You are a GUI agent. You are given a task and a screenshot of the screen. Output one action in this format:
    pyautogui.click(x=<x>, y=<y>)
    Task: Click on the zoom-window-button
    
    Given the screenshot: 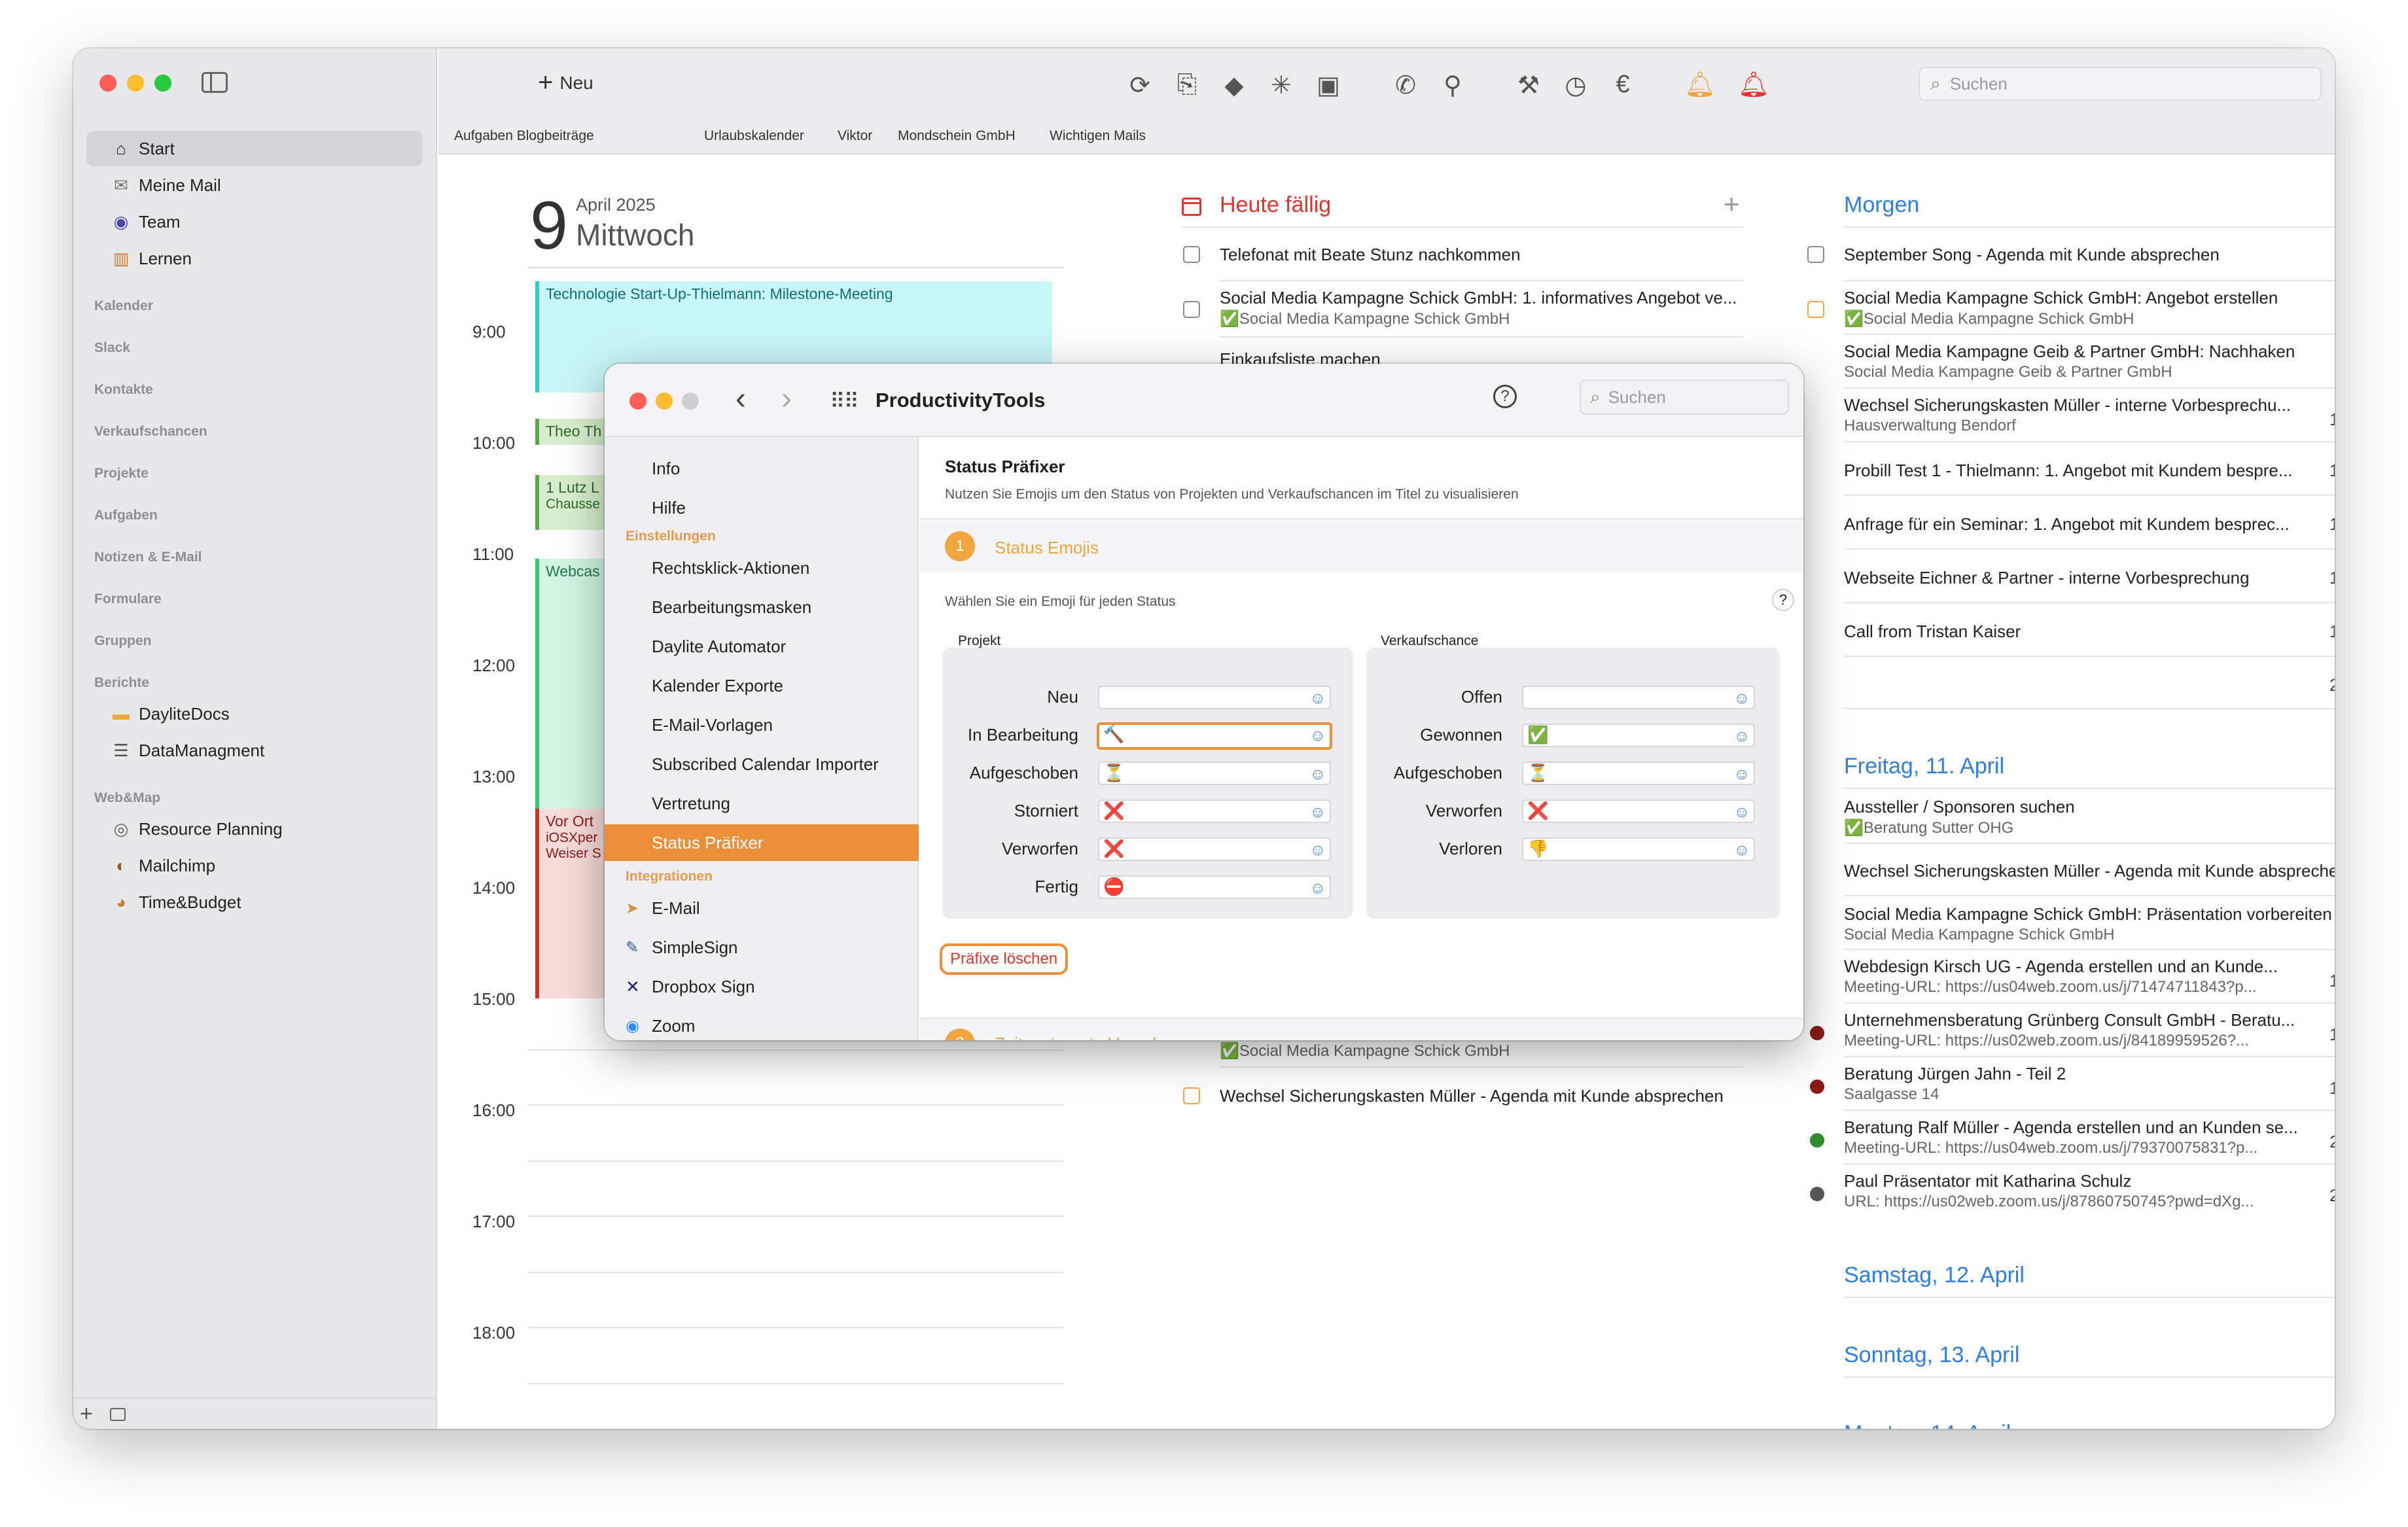 What is the action you would take?
    pyautogui.click(x=162, y=83)
    